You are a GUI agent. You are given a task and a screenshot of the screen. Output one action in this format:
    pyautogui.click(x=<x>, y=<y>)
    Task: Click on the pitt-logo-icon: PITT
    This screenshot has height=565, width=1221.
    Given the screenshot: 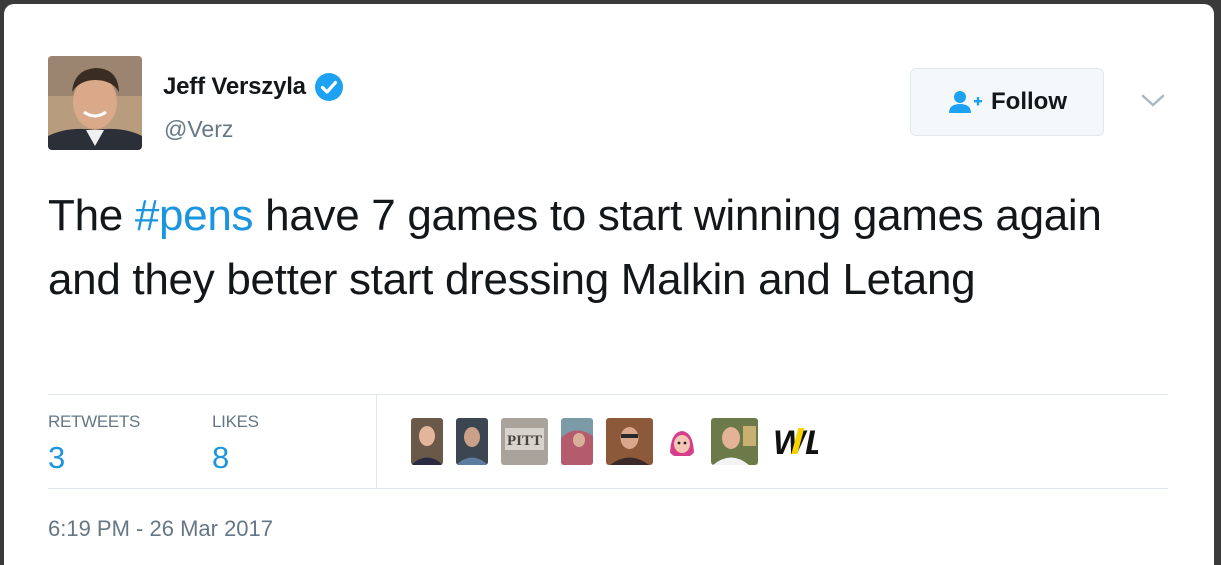 What is the action you would take?
    pyautogui.click(x=524, y=441)
    